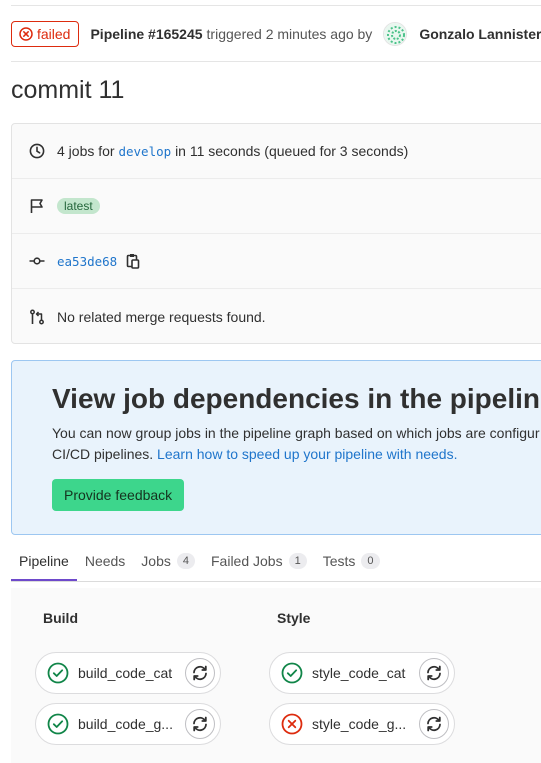 This screenshot has height=763, width=541. I want to click on stage-title-build: Build, so click(60, 618).